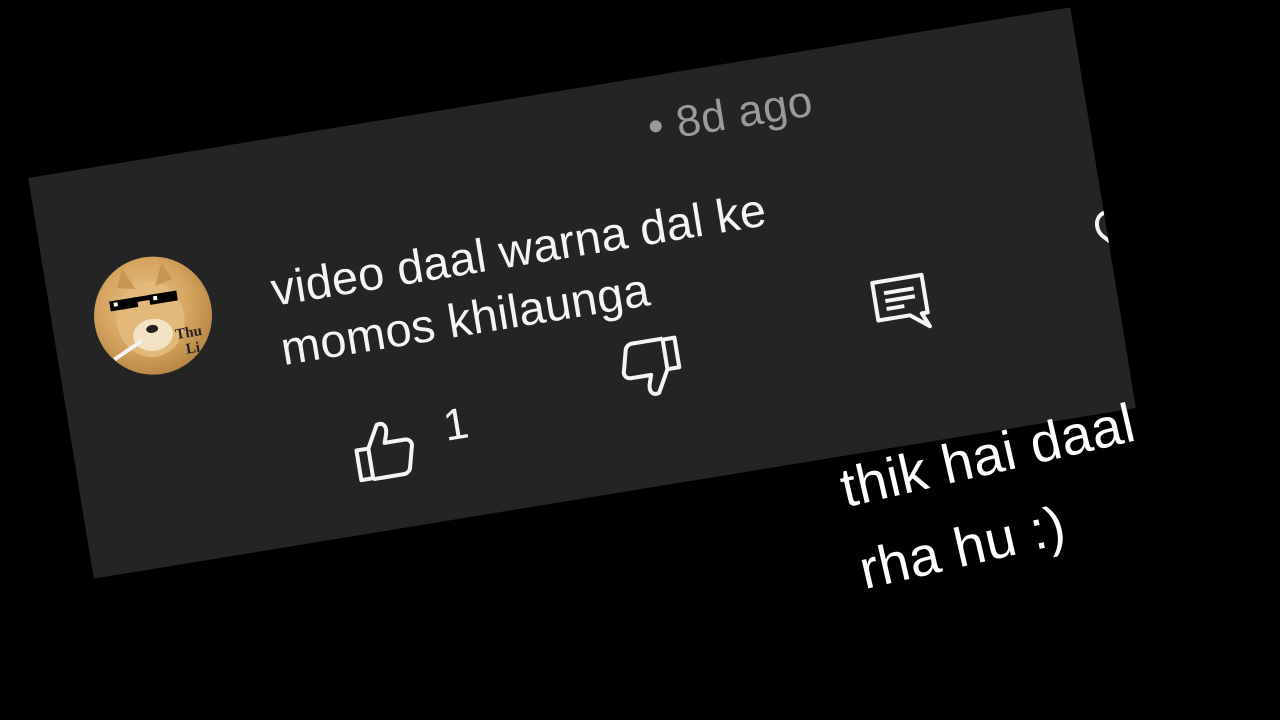 Image resolution: width=1280 pixels, height=720 pixels. Describe the element at coordinates (156, 312) in the screenshot. I see `doge-avatar-icon: Thu Li` at that location.